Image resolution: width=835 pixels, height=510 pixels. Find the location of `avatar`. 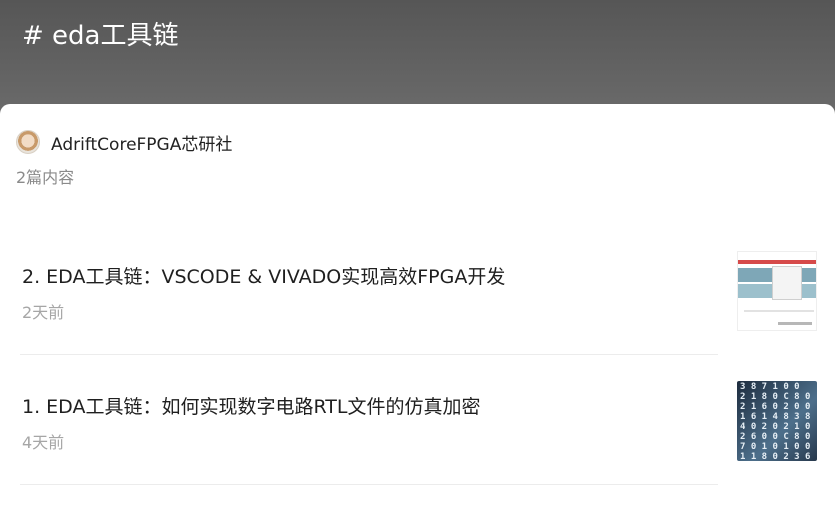

avatar is located at coordinates (28, 142).